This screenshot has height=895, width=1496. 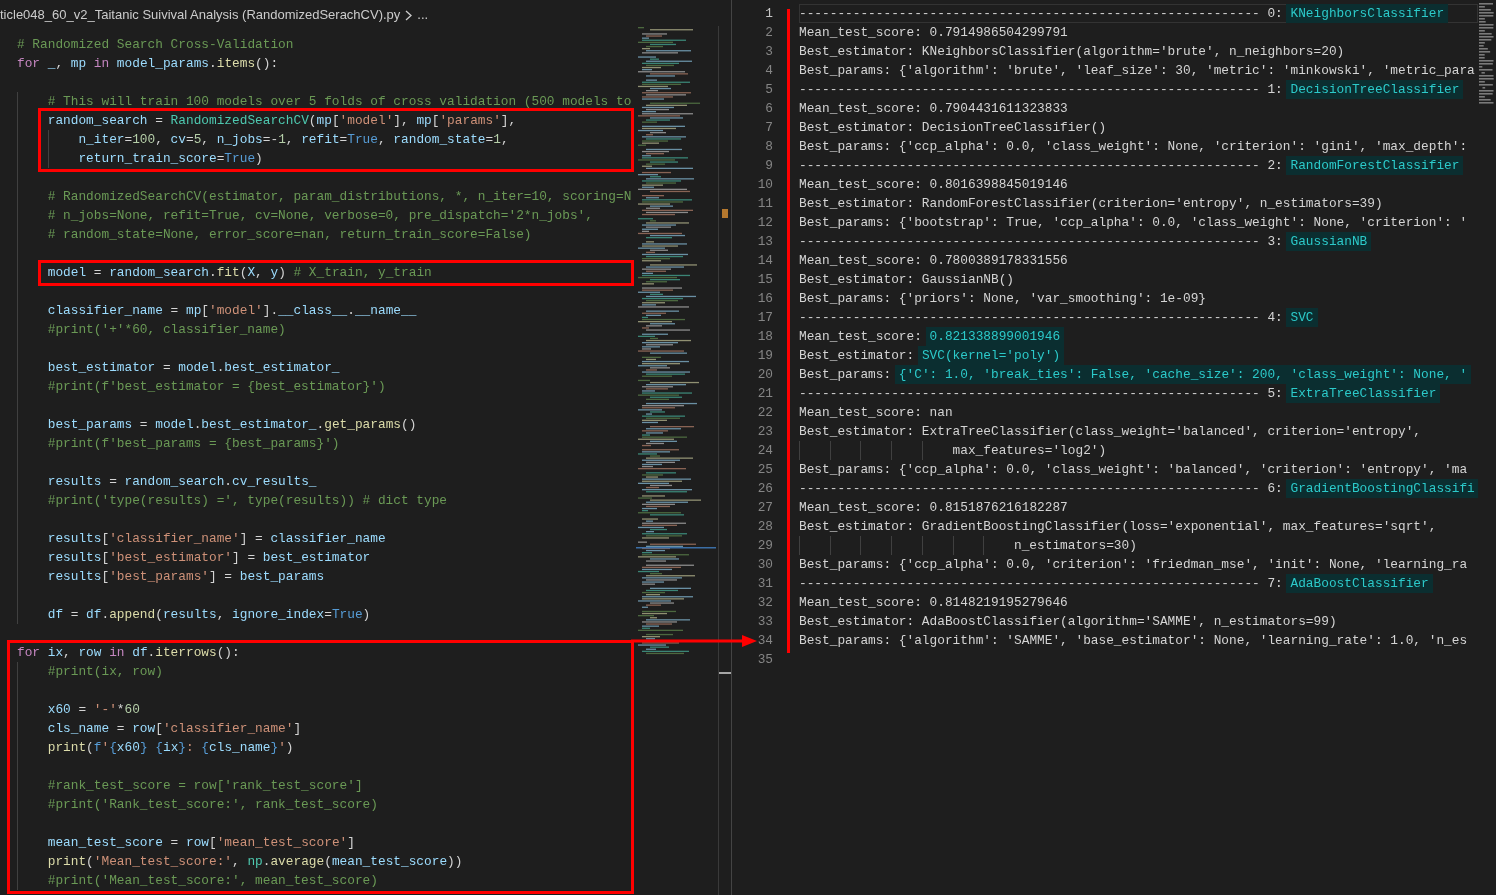 I want to click on output-line: ------------------------------------------------------------ 4: SVC, so click(x=1058, y=317).